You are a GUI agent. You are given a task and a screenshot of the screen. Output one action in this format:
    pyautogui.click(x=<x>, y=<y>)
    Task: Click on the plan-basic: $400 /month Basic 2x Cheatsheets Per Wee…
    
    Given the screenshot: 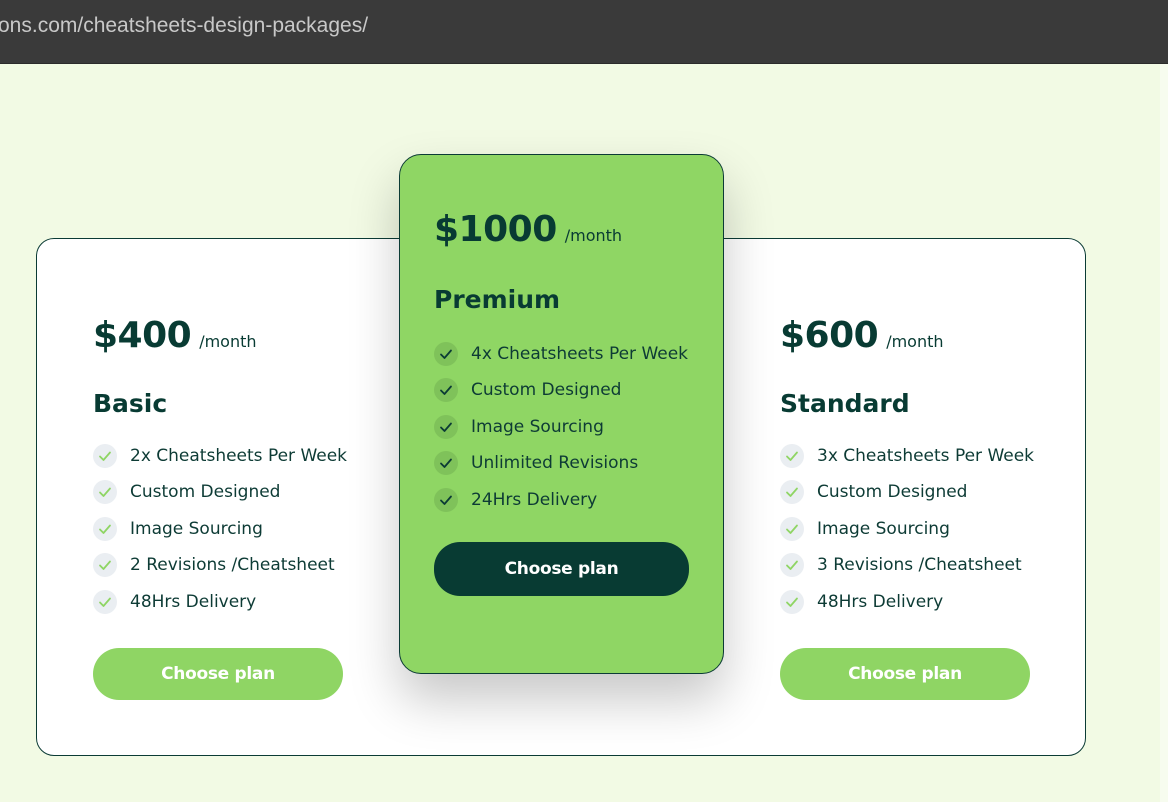 What is the action you would take?
    pyautogui.click(x=228, y=469)
    